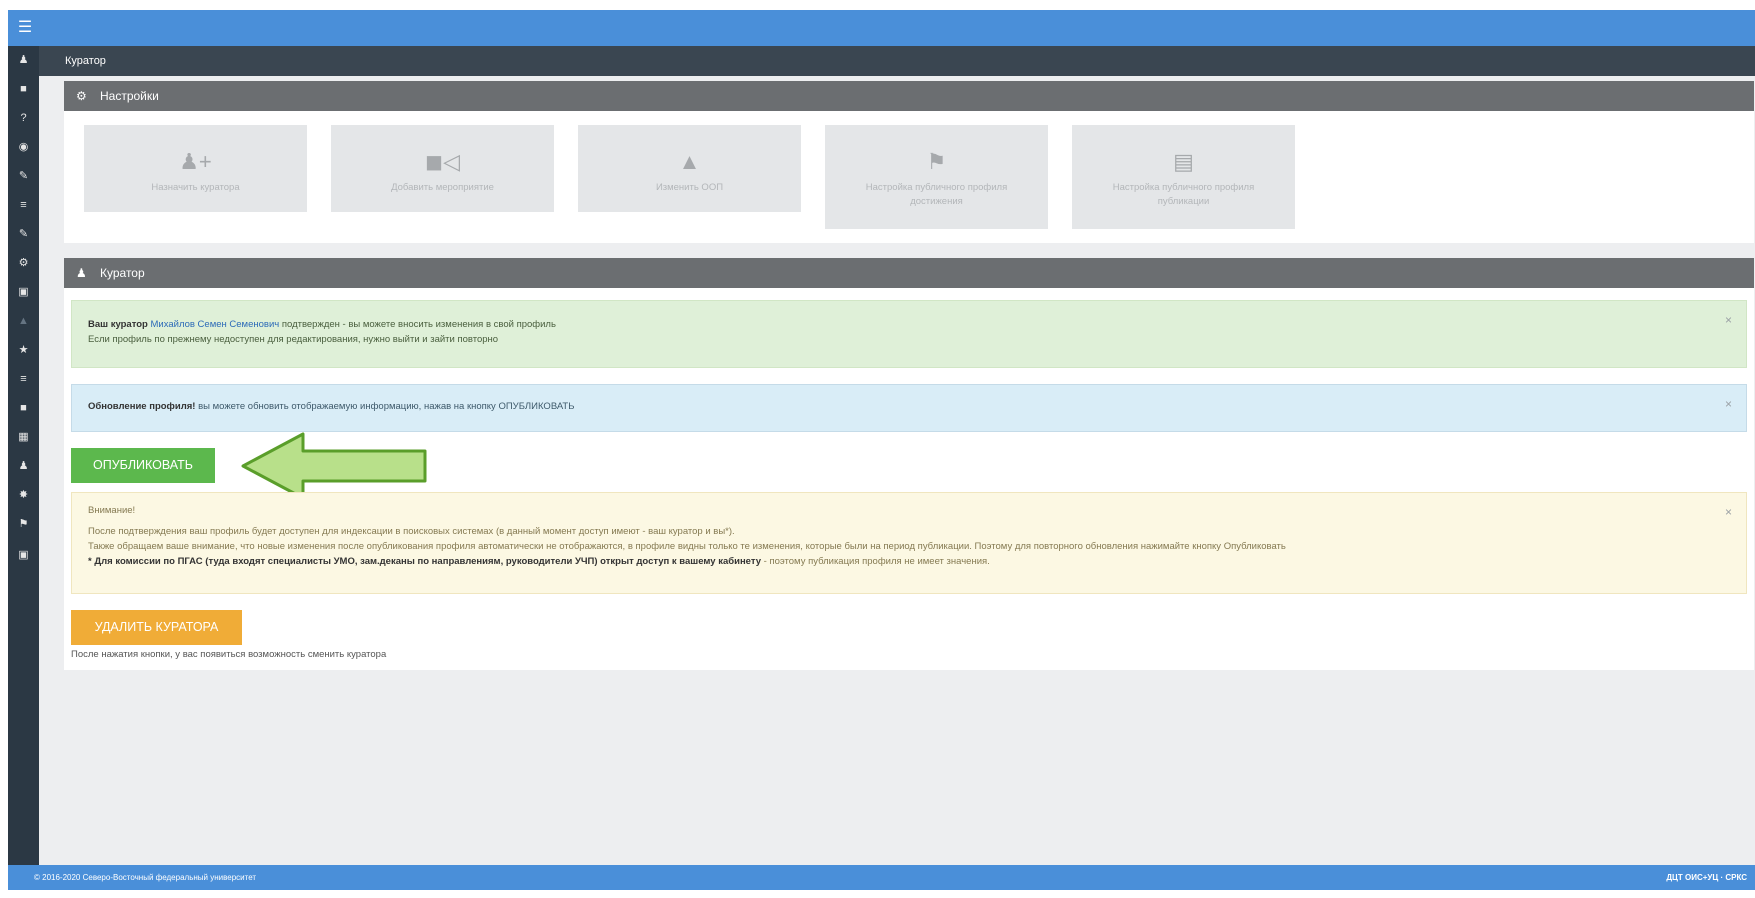  I want to click on bullhorn-icon: ◼◁, so click(442, 161).